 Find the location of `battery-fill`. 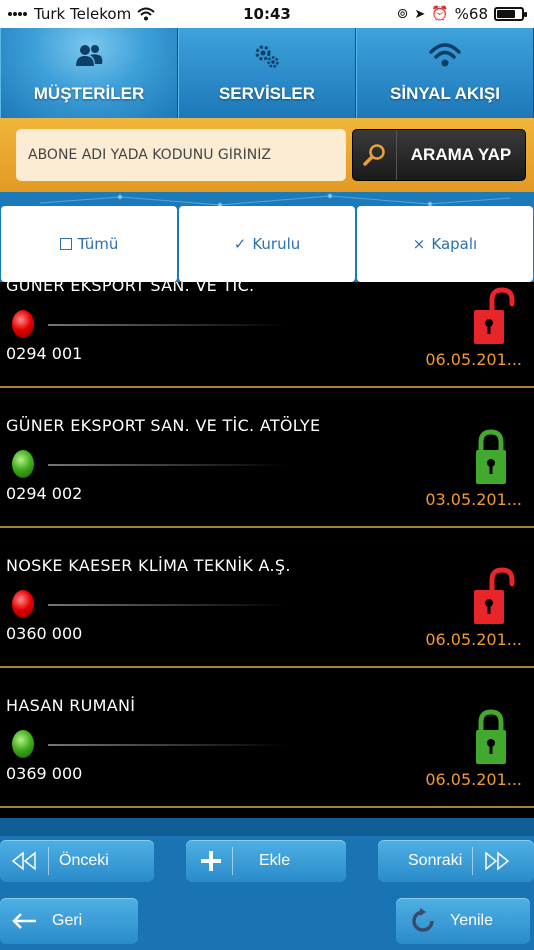

battery-fill is located at coordinates (506, 14).